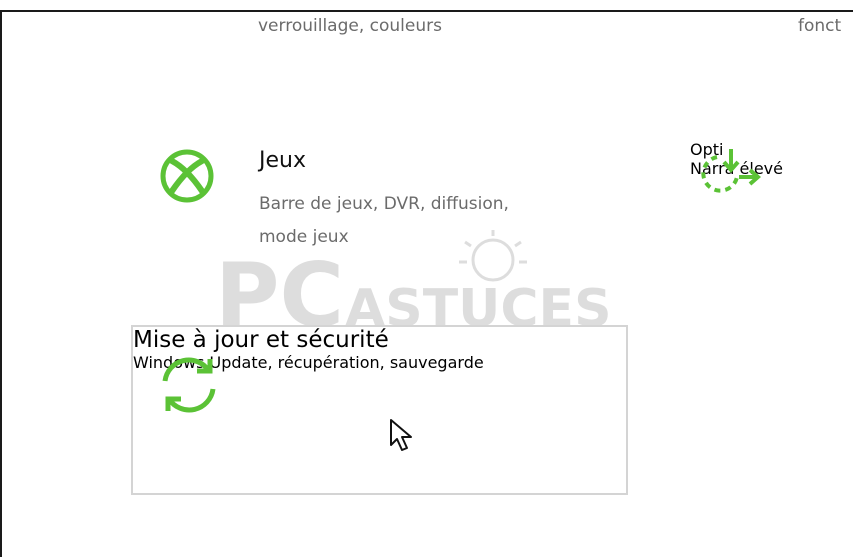 The height and width of the screenshot is (557, 853). Describe the element at coordinates (384, 220) in the screenshot. I see `tile-jeux-desc: Barre de jeux, DVR, diffusion, mode jeux` at that location.